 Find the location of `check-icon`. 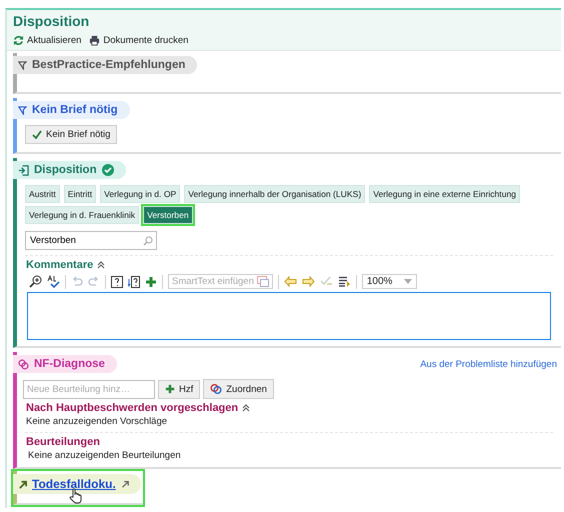

check-icon is located at coordinates (37, 134).